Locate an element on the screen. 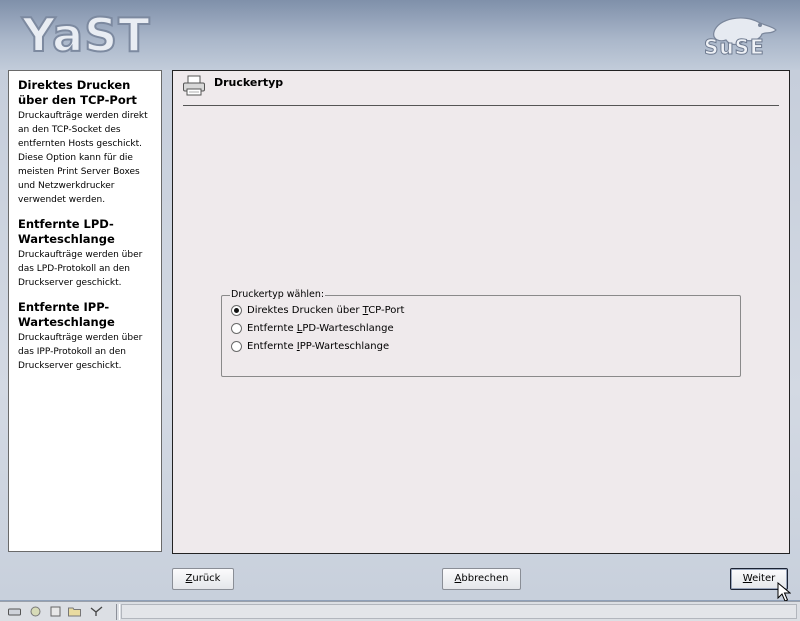 The width and height of the screenshot is (800, 621). drive-icon is located at coordinates (14, 611).